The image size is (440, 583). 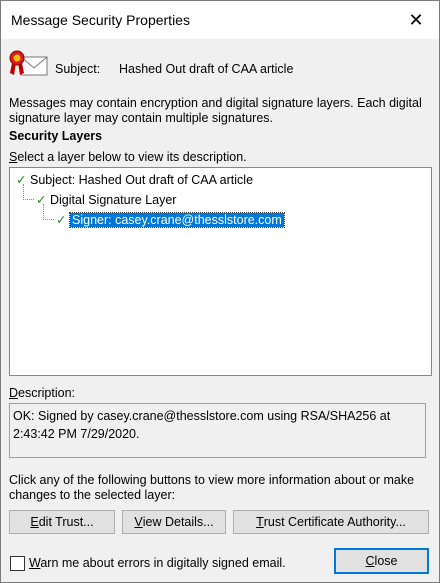 What do you see at coordinates (47, 393) in the screenshot?
I see `description-label-rest: escription:` at bounding box center [47, 393].